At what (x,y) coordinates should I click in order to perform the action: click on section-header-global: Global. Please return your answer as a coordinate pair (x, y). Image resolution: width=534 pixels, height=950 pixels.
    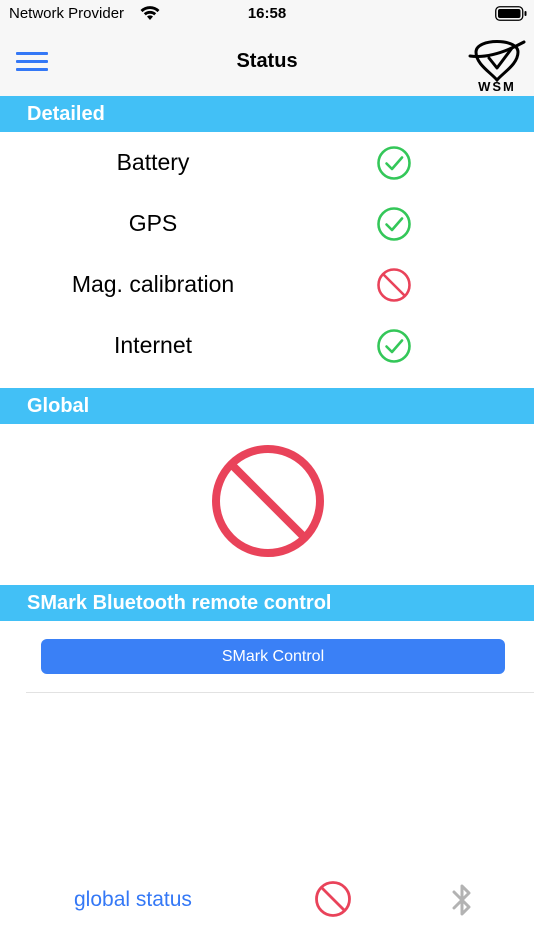
    Looking at the image, I should click on (267, 406).